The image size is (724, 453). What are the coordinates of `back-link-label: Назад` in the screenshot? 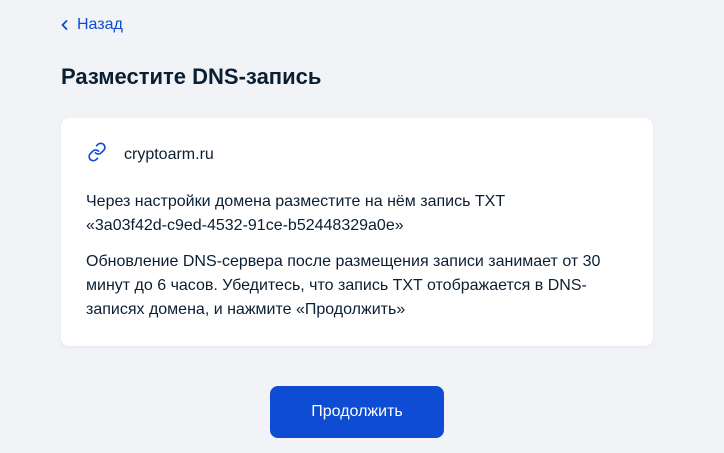 It's located at (100, 24).